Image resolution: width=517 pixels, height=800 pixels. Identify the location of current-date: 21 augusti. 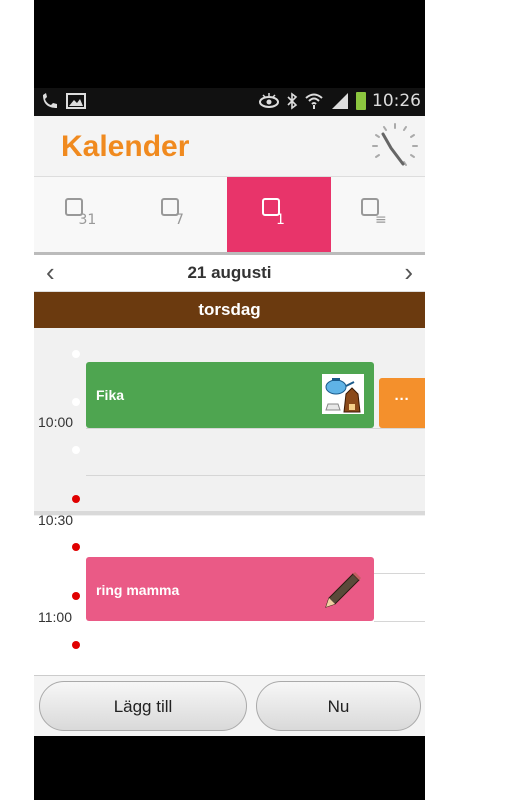
(229, 272).